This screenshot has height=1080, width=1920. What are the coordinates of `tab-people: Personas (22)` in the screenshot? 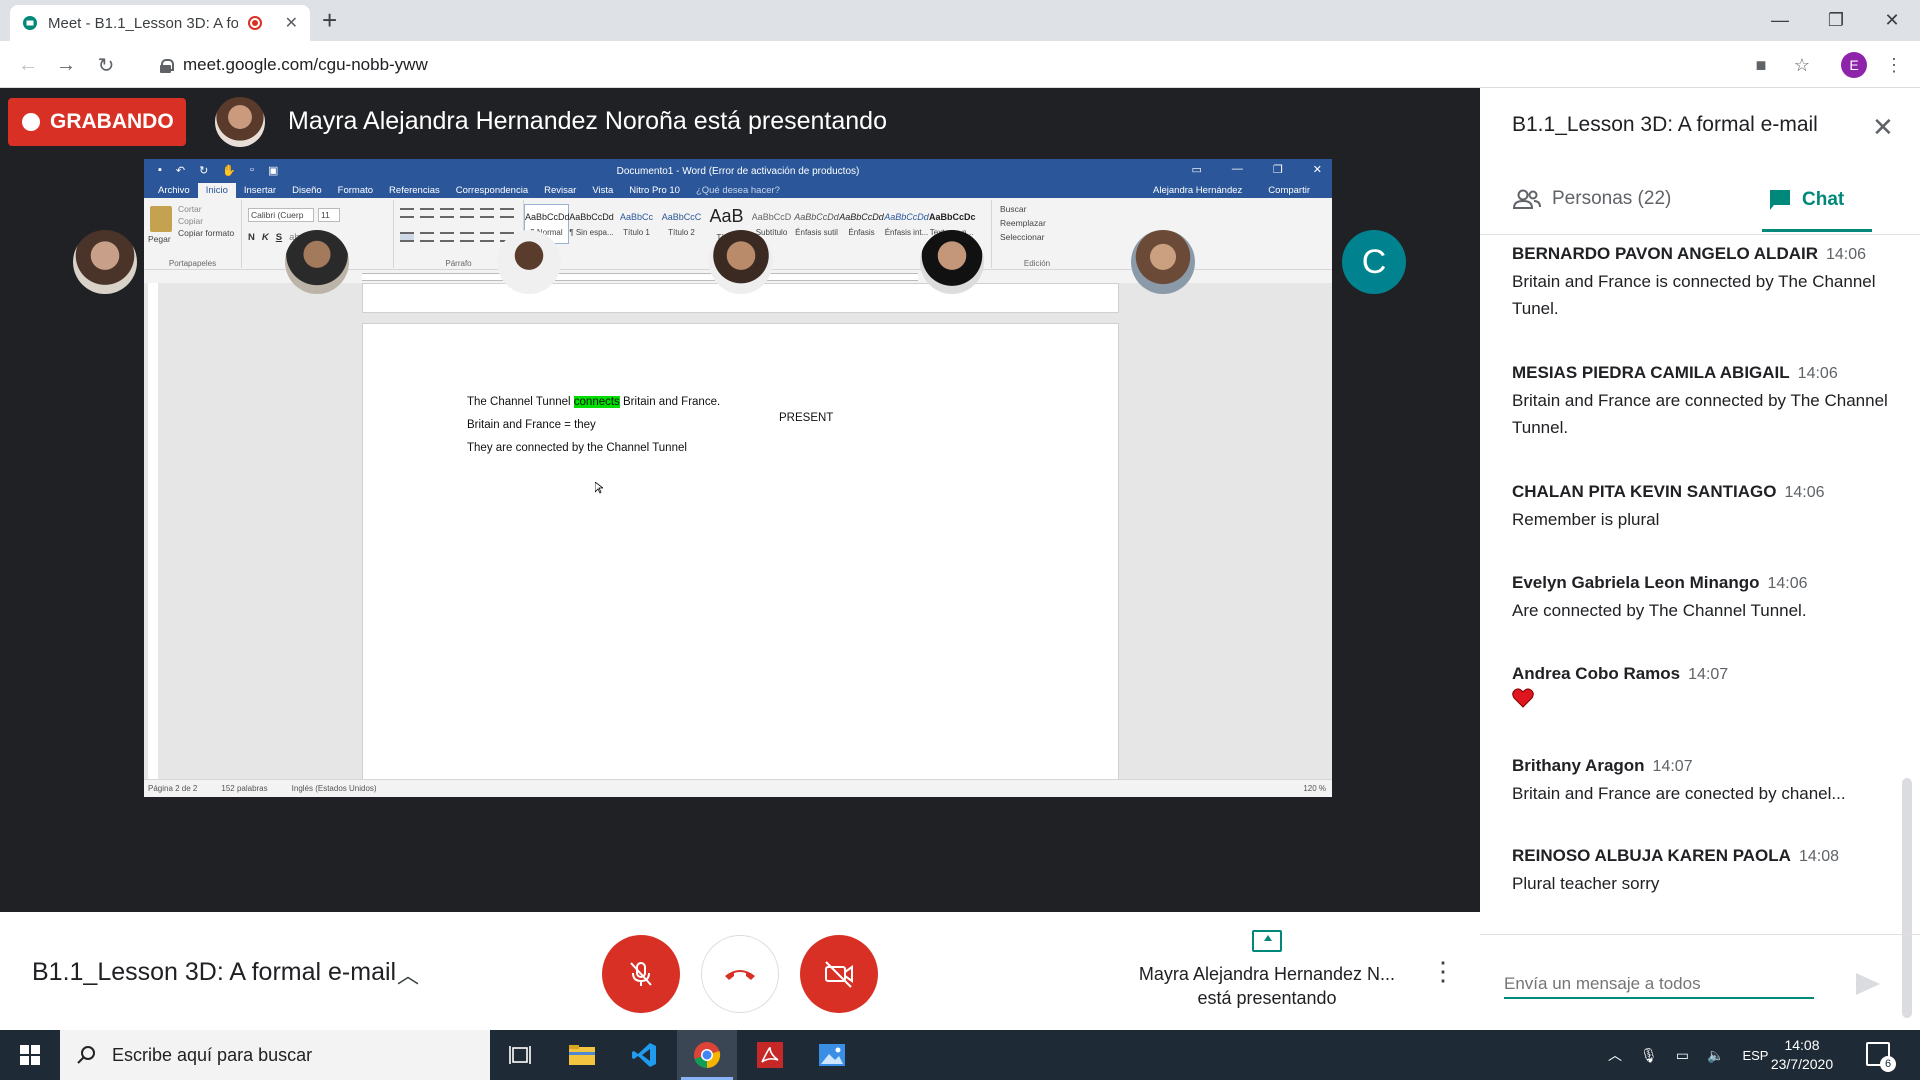 It's located at (1591, 199).